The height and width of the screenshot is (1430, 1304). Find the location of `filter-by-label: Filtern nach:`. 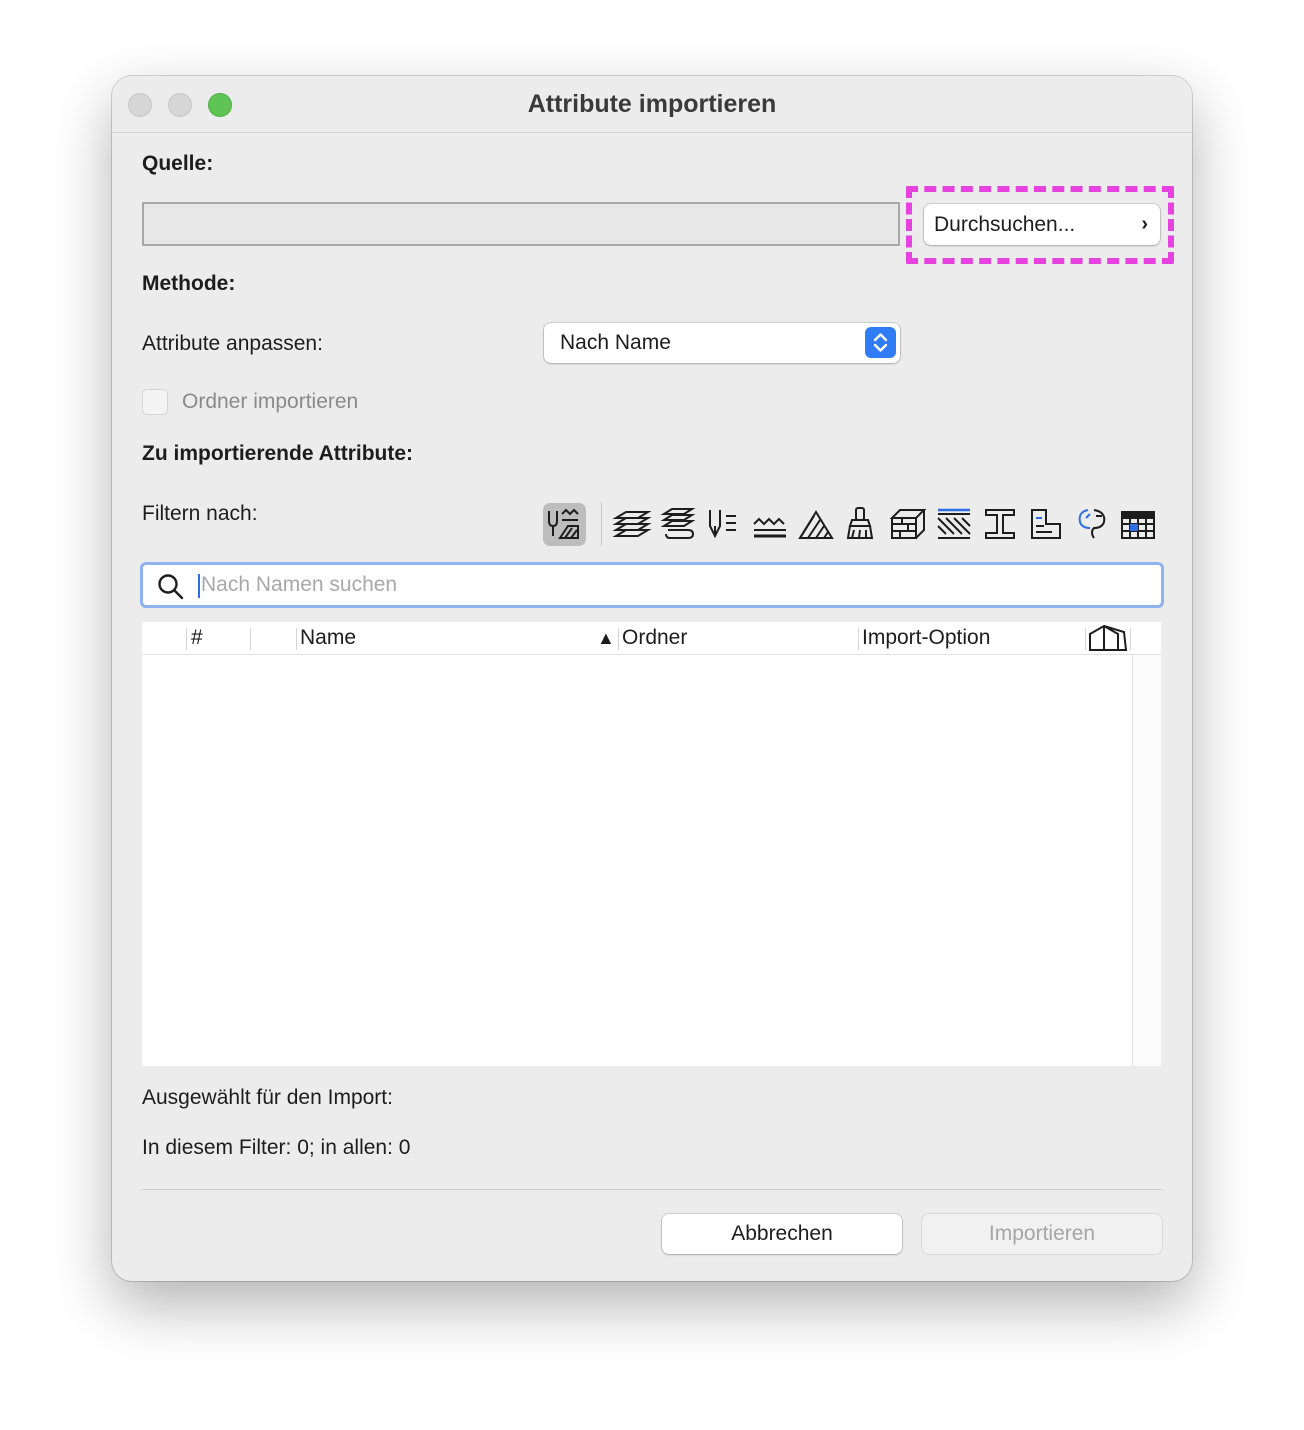

filter-by-label: Filtern nach: is located at coordinates (200, 513).